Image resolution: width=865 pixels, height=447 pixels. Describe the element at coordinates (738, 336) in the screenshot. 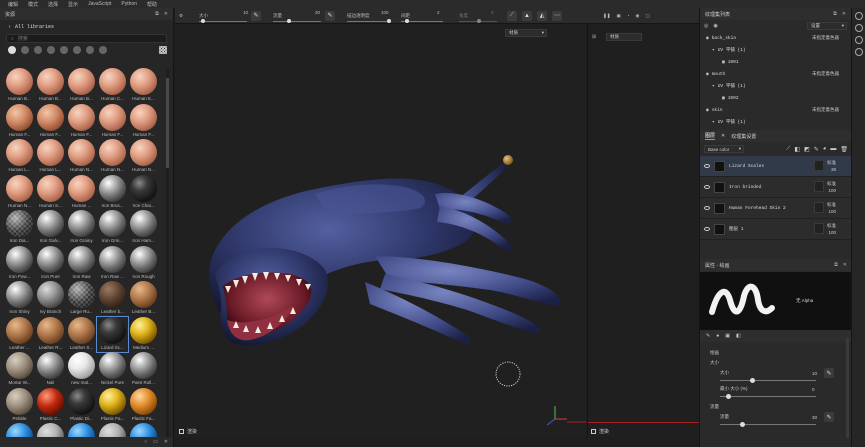

I see `alpha-tab-icon: ◧` at that location.